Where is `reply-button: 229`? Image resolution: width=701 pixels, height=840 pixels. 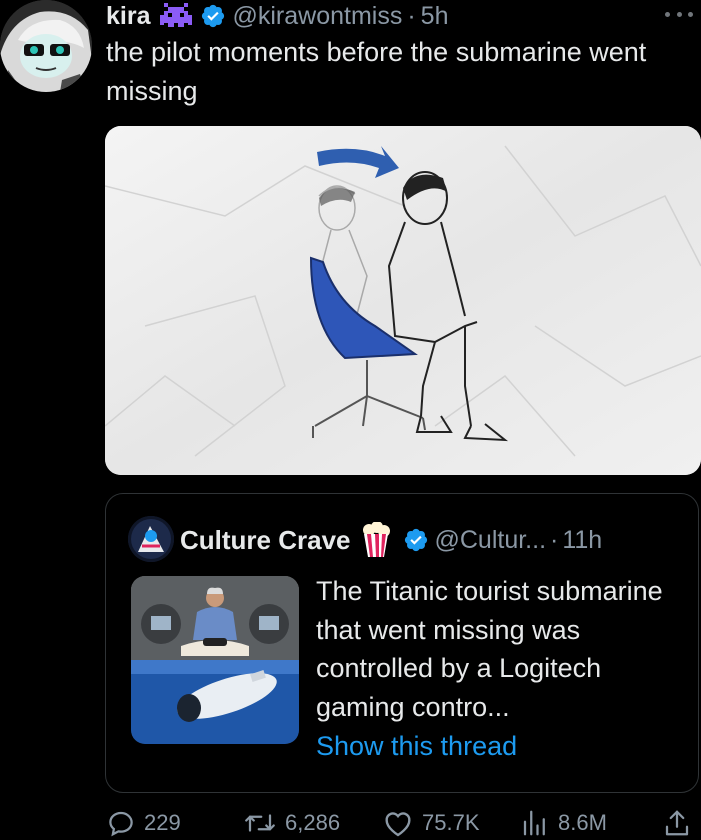
reply-button: 229 is located at coordinates (143, 823).